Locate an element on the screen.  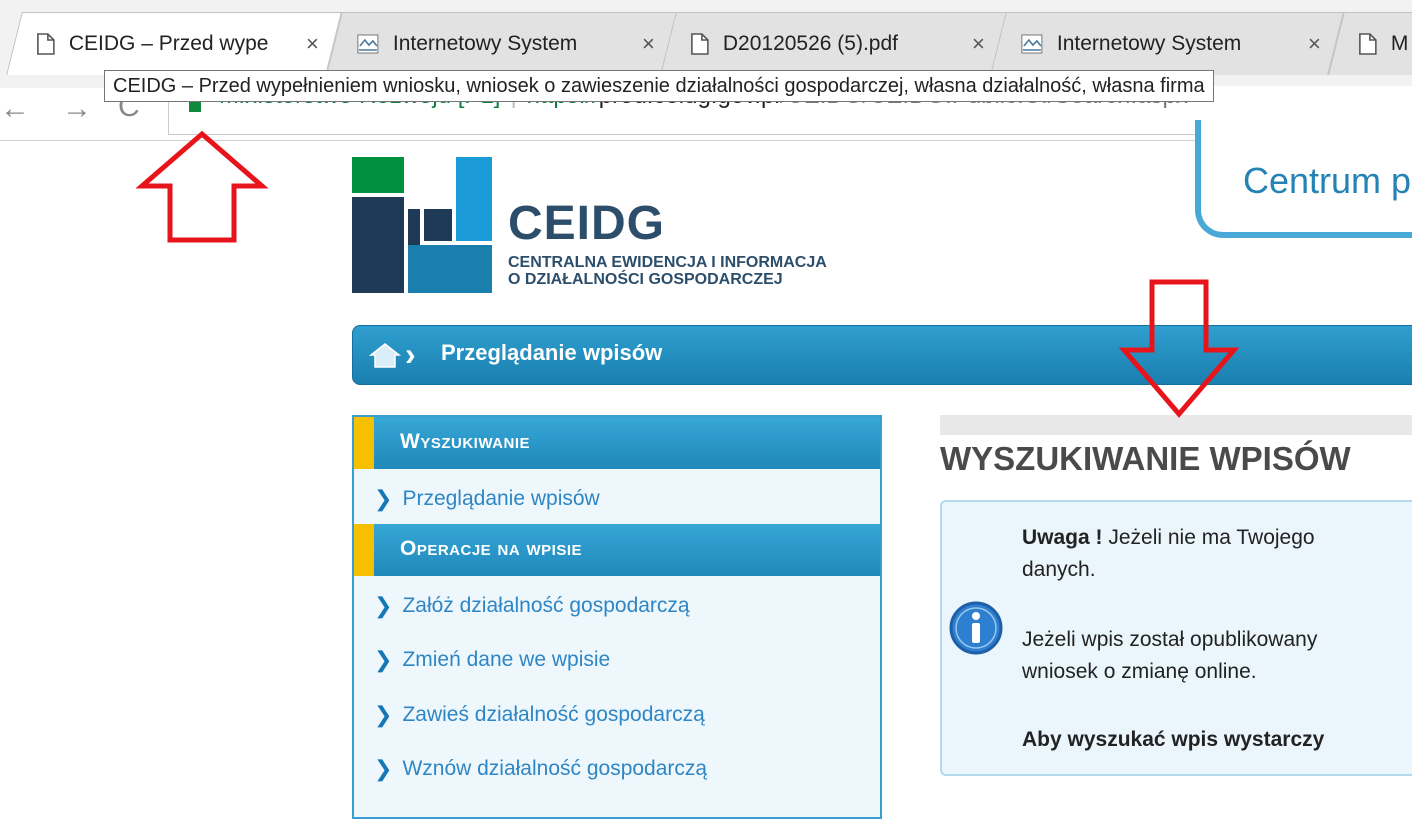
sidebar-item-change: ❯ Zmień dane we wpisie is located at coordinates (492, 660).